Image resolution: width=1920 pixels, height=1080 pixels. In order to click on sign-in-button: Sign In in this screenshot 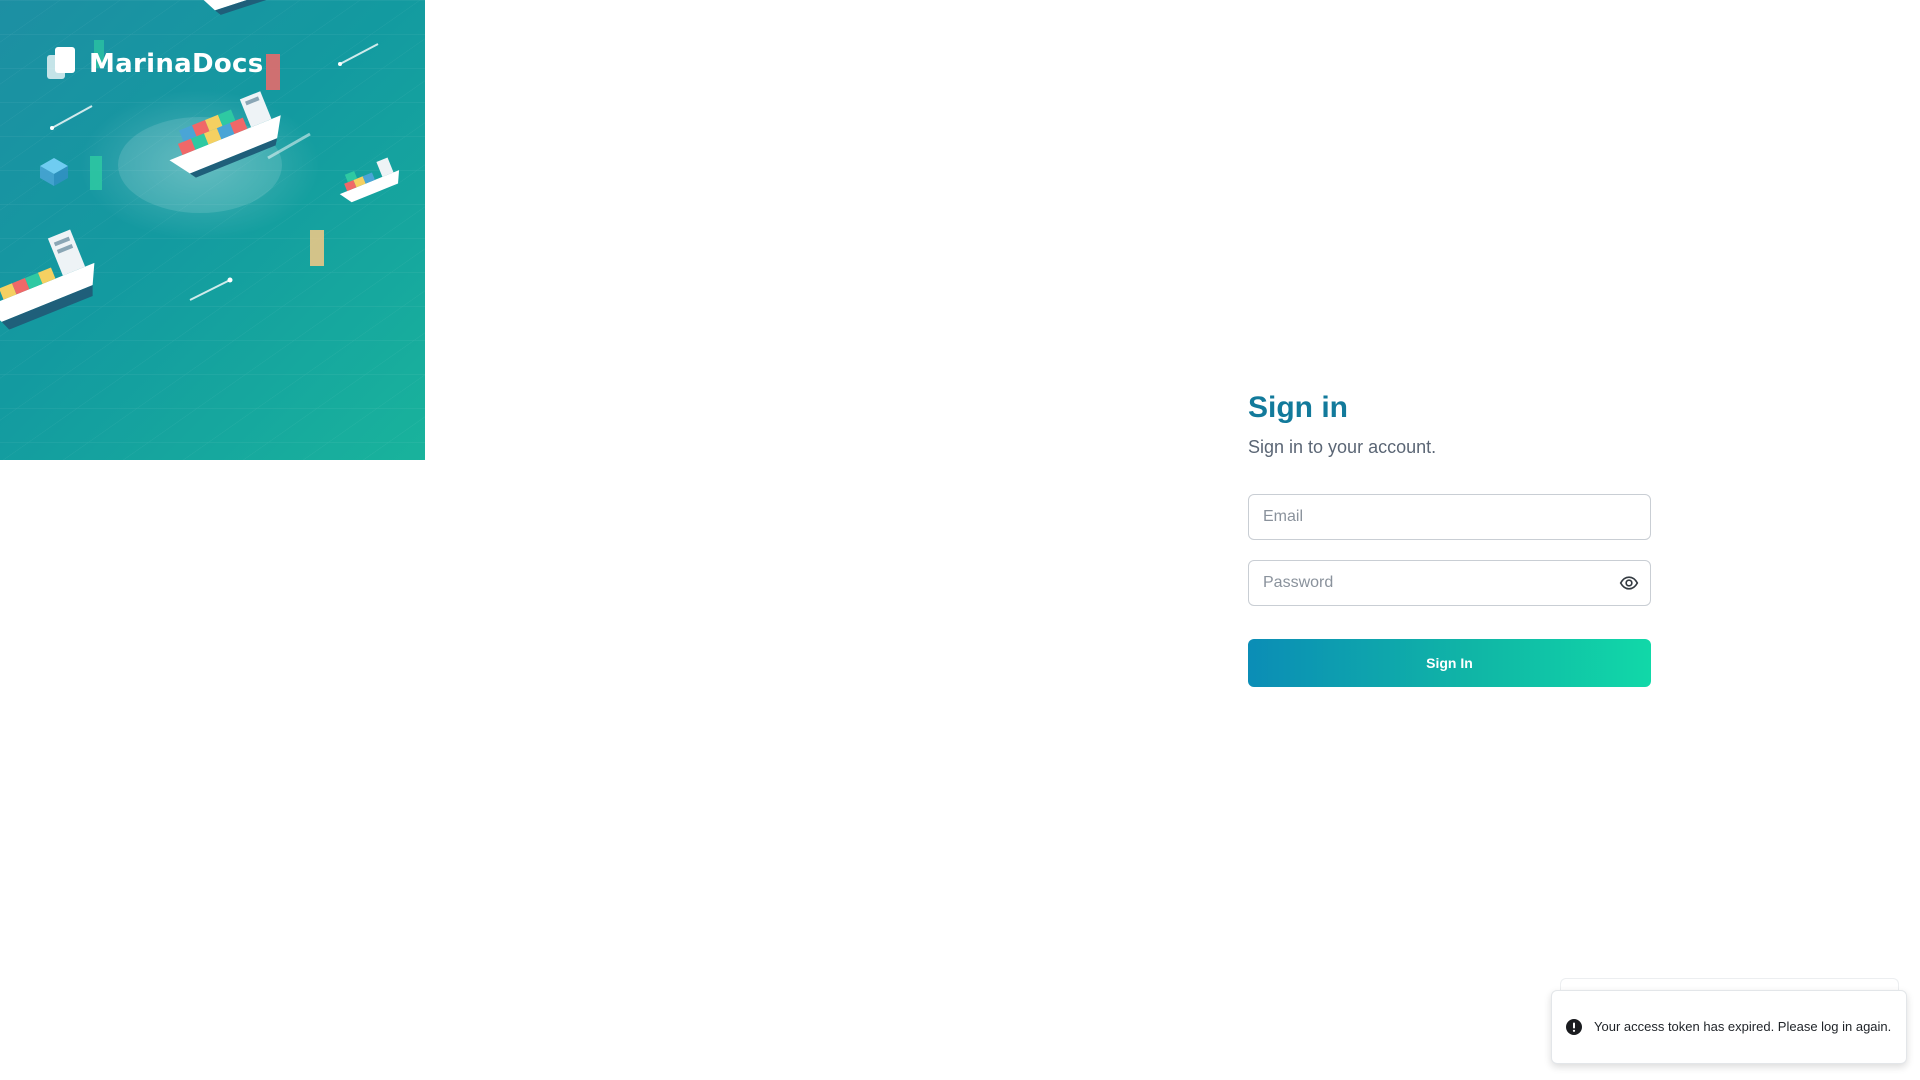, I will do `click(1449, 663)`.